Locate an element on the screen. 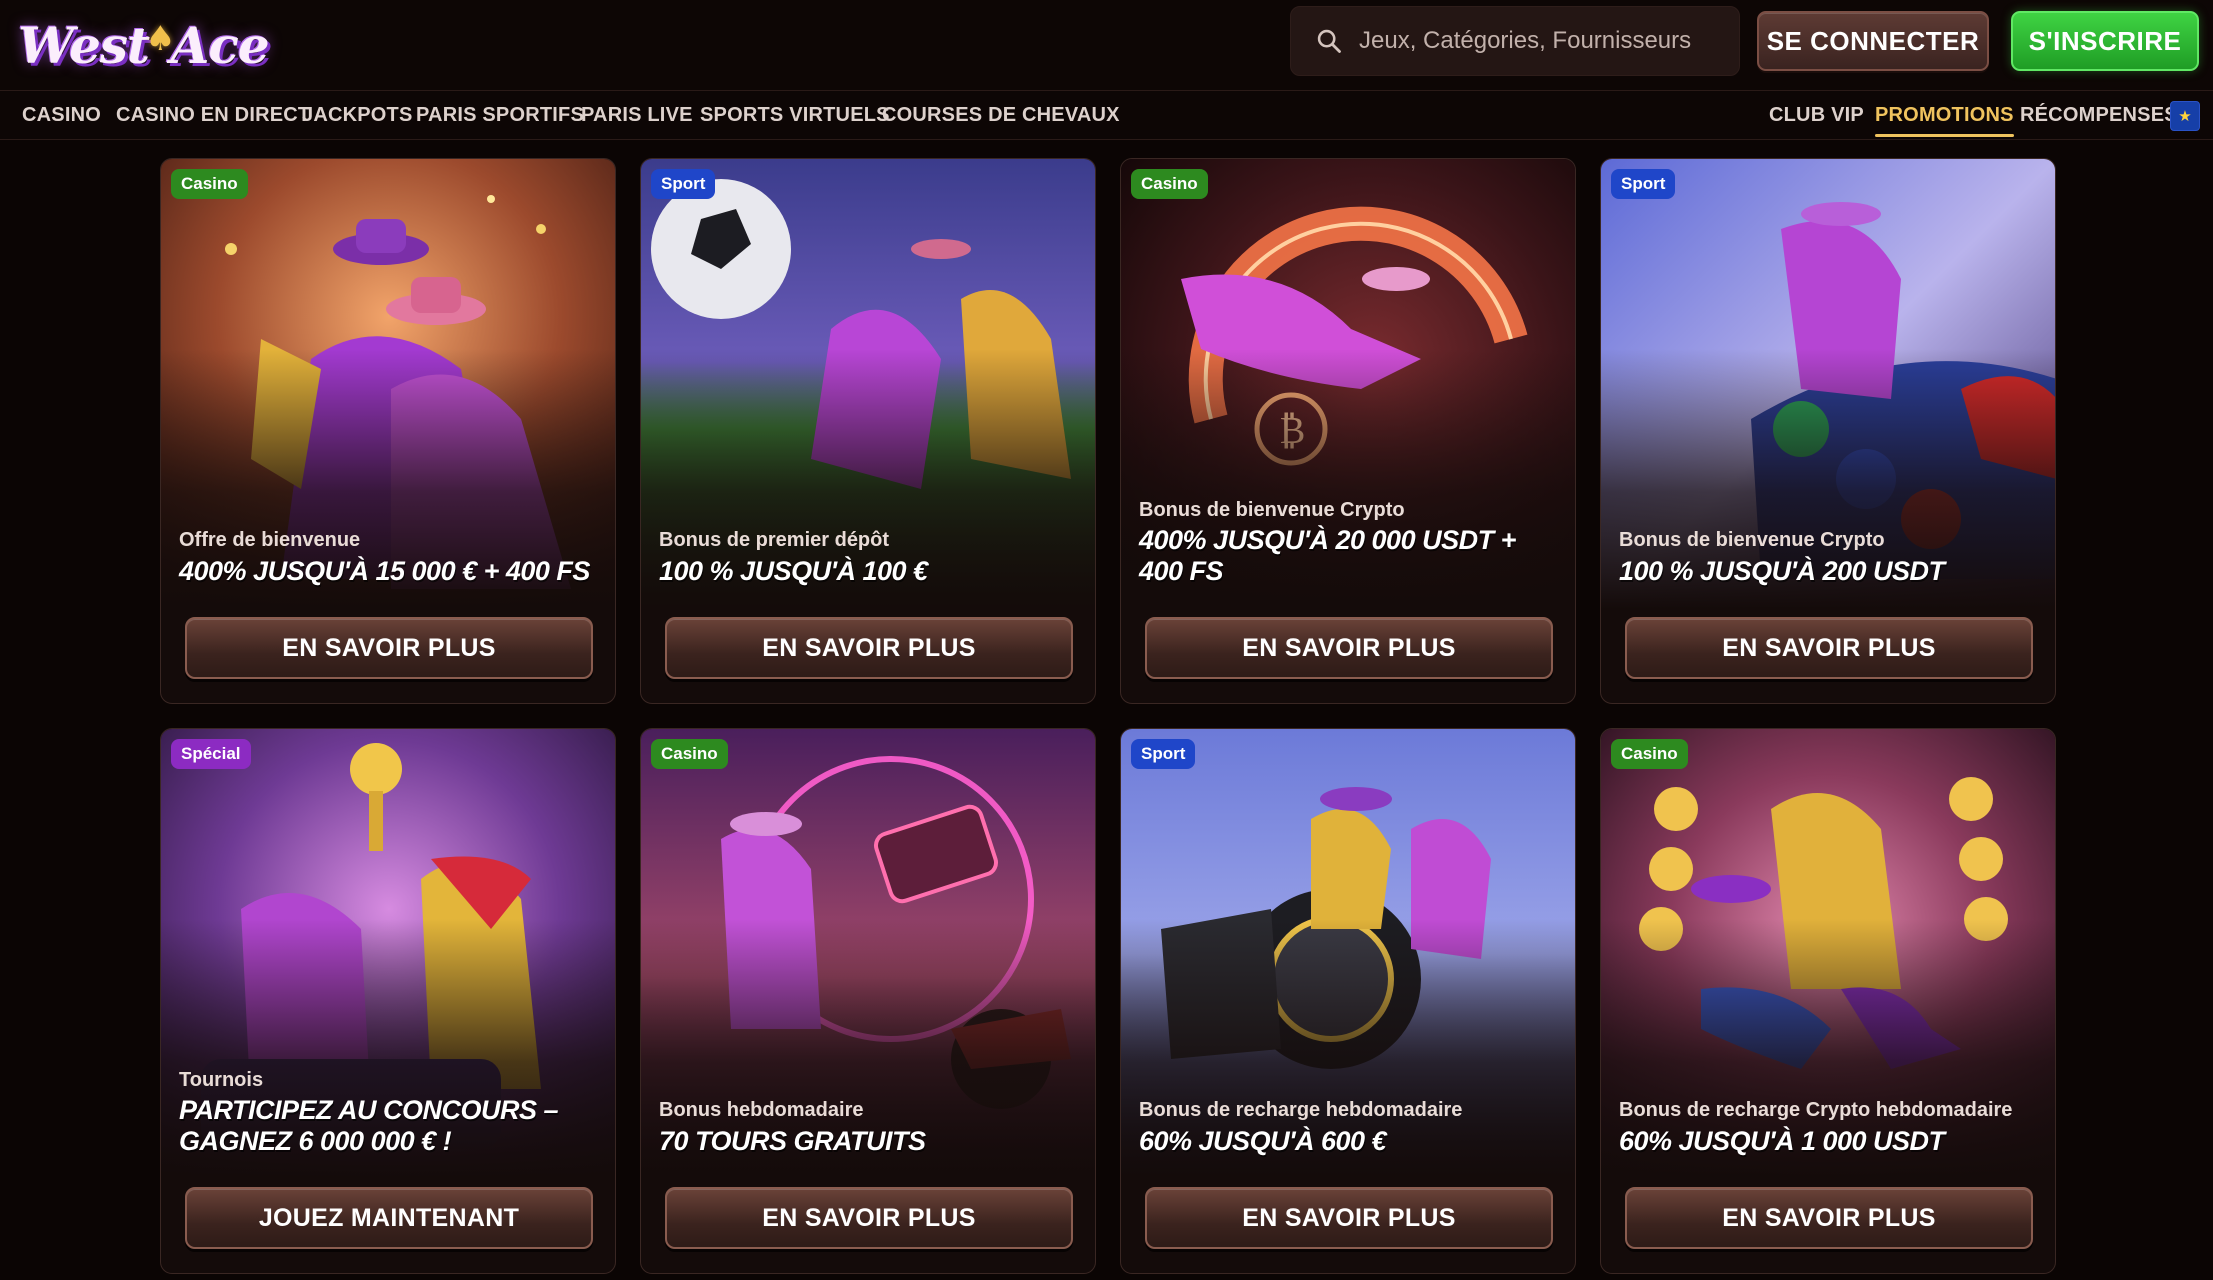 The height and width of the screenshot is (1280, 2213). nav-promotions: PROMOTIONS is located at coordinates (1944, 115).